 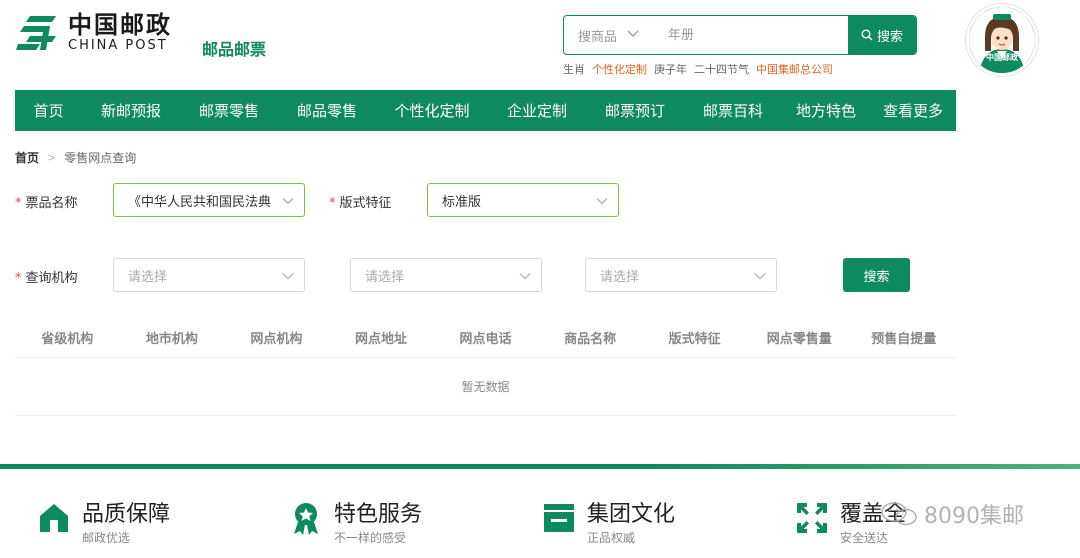 What do you see at coordinates (131, 110) in the screenshot?
I see `nav-item-new-stamp-forecast: 新邮预报` at bounding box center [131, 110].